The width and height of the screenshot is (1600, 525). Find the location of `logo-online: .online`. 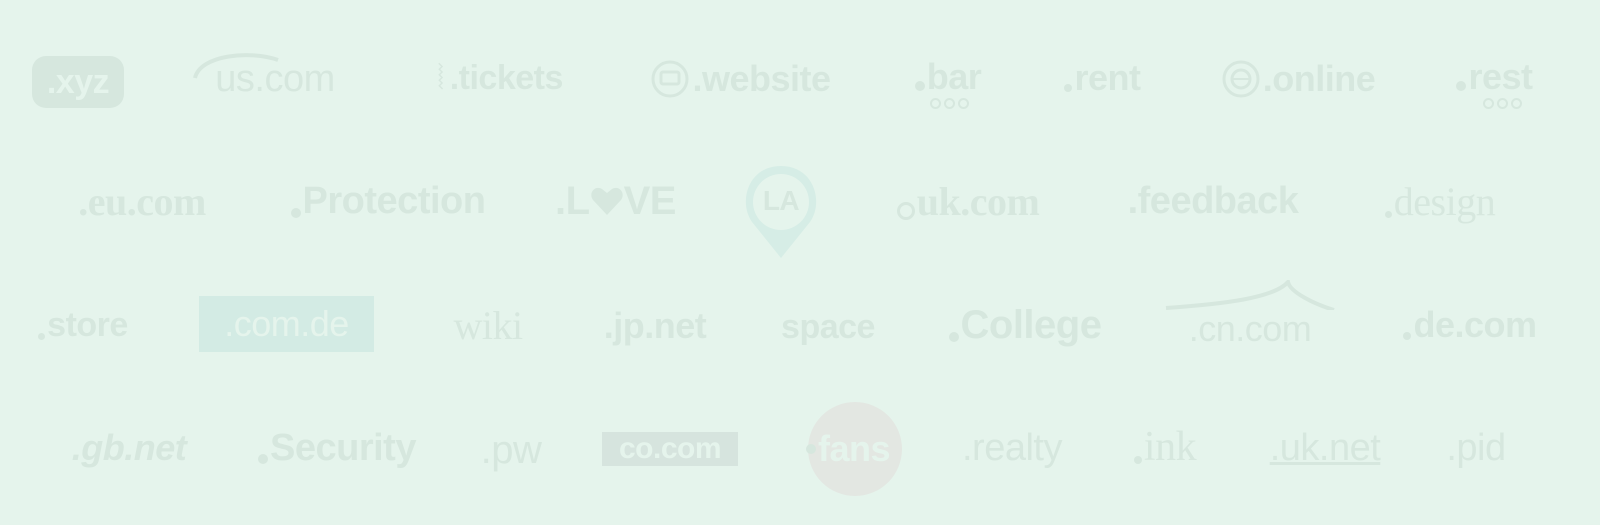

logo-online: .online is located at coordinates (1298, 79).